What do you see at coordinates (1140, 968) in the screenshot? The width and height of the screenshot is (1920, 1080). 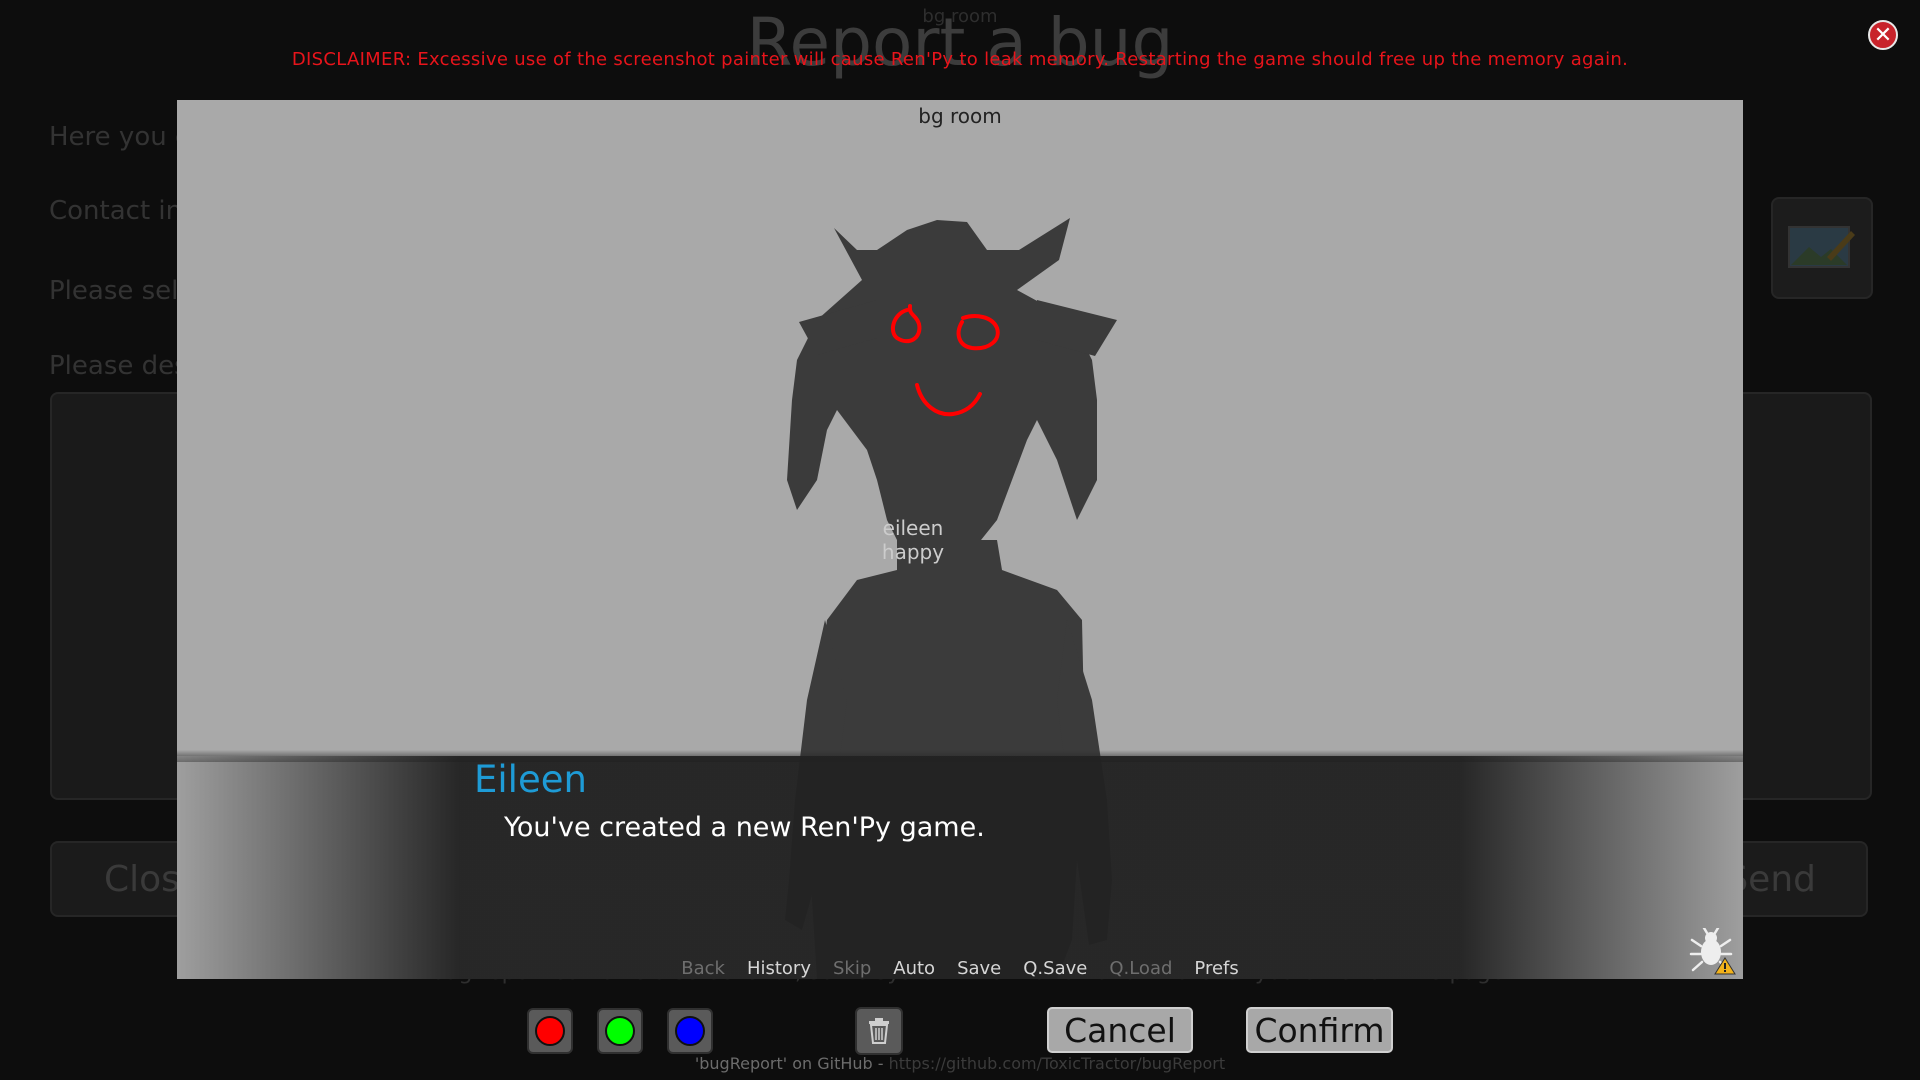 I see `quick-menu-qload: Q.Load` at bounding box center [1140, 968].